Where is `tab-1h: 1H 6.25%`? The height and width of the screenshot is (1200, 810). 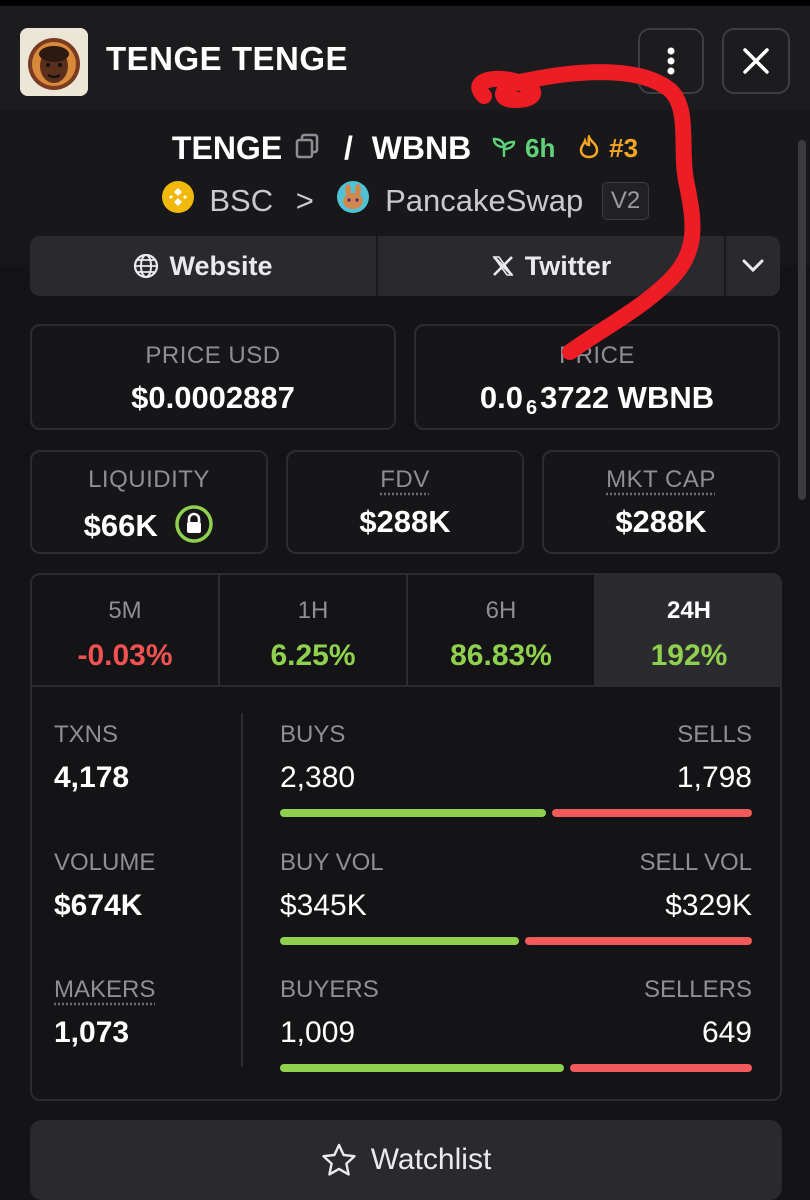
tab-1h: 1H 6.25% is located at coordinates (313, 630).